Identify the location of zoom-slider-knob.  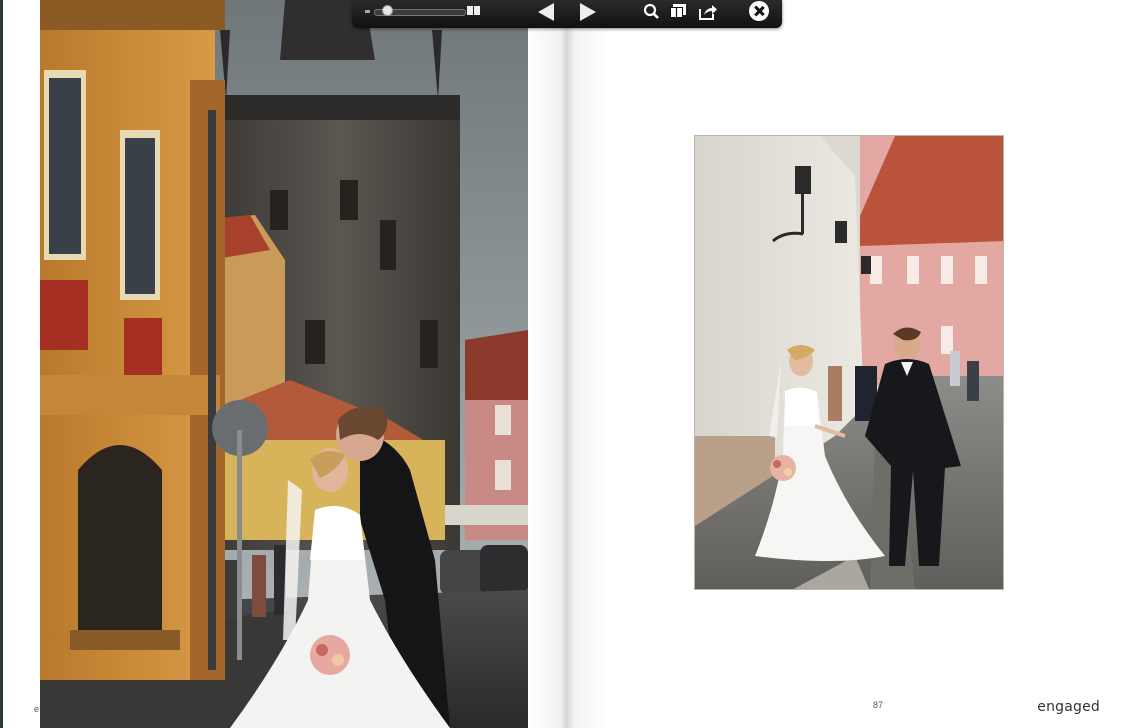
(387, 10).